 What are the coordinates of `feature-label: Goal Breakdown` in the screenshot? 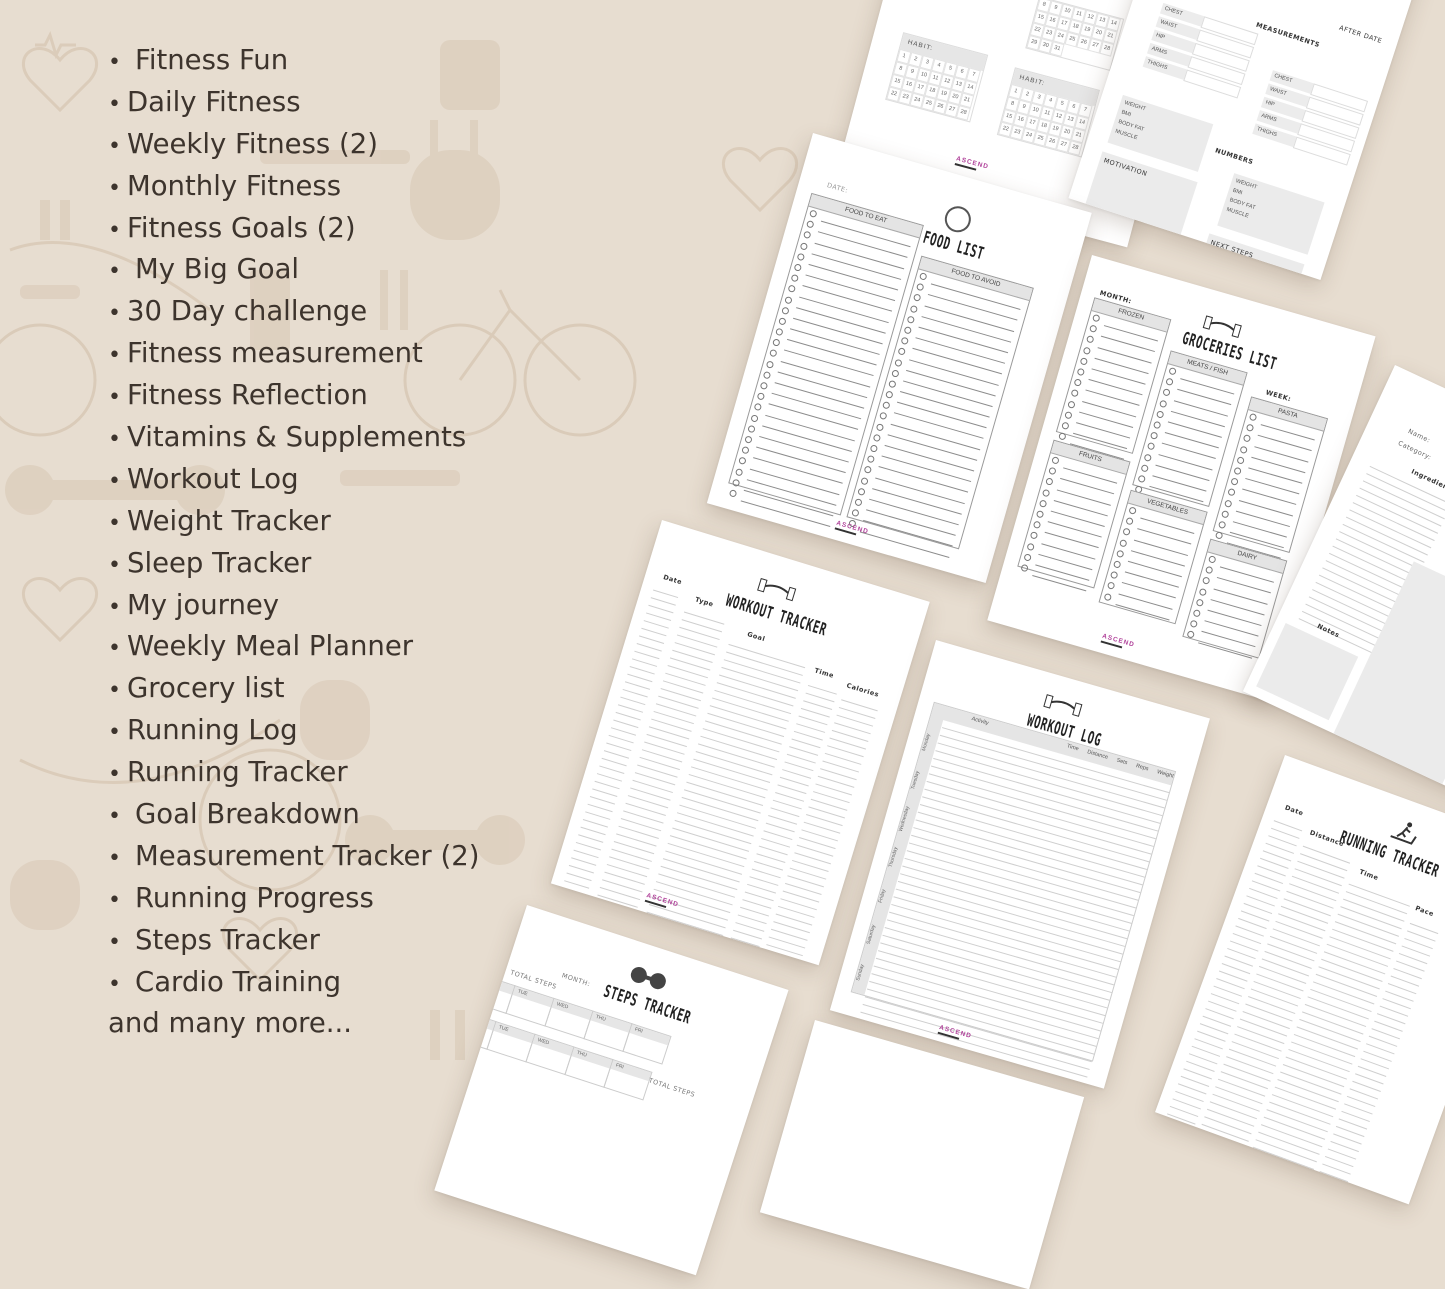 It's located at (247, 814).